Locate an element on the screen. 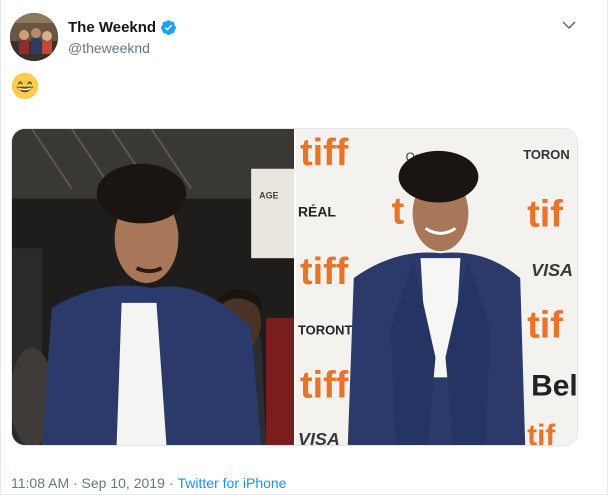 The height and width of the screenshot is (495, 608). backdrop-loreal: RÉAL is located at coordinates (317, 211).